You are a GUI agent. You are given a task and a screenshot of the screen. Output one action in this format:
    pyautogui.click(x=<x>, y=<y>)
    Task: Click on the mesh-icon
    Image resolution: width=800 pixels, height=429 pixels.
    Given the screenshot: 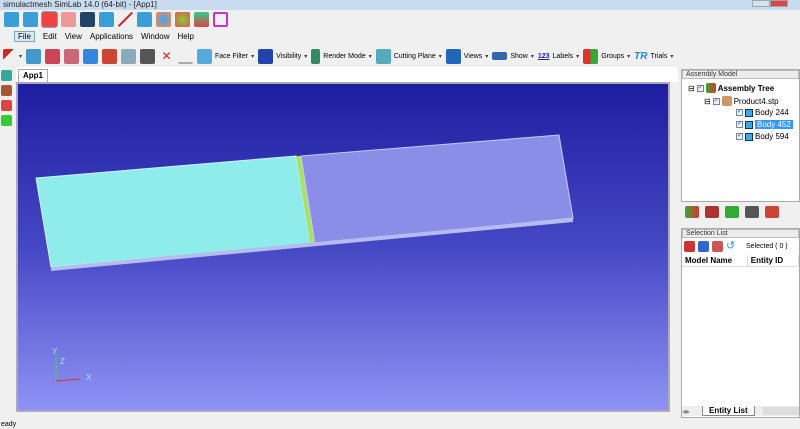 What is the action you would take?
    pyautogui.click(x=6, y=75)
    